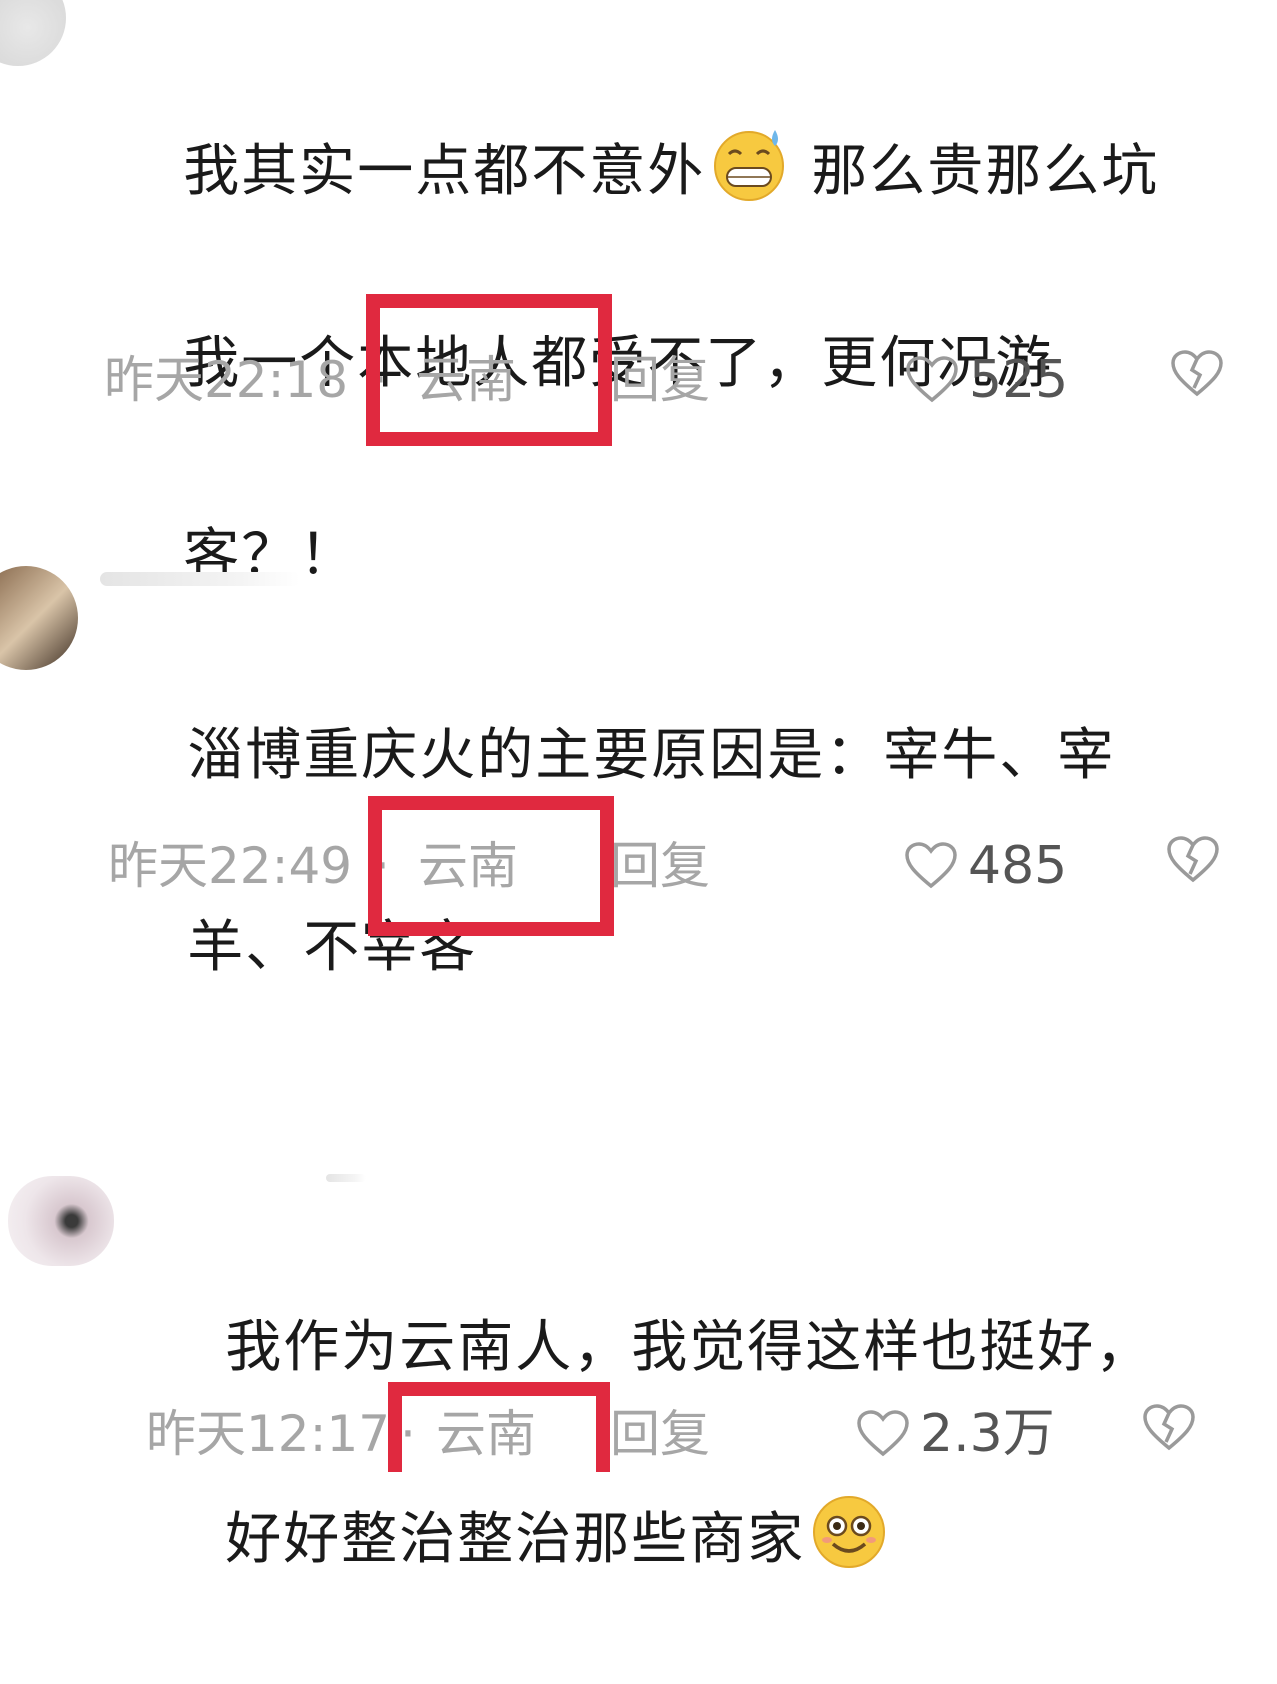 The image size is (1277, 1684). Describe the element at coordinates (689, 1347) in the screenshot. I see `comment-line: 我作为云南人，我觉得这样也挺好，` at that location.